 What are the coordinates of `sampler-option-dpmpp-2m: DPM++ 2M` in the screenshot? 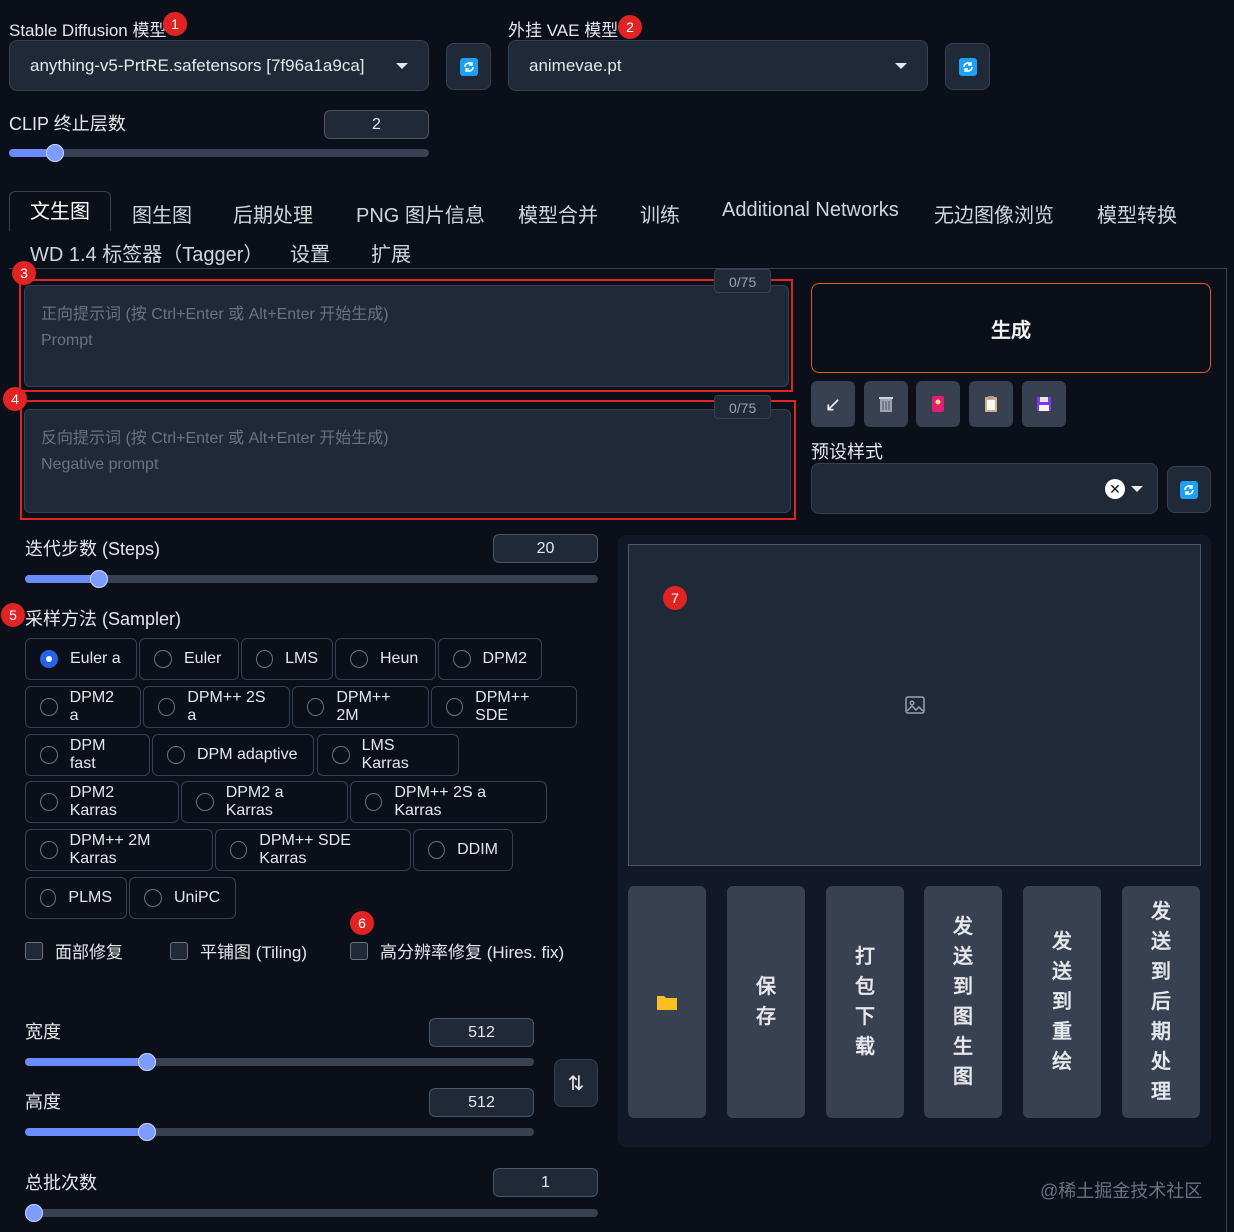 It's located at (360, 707).